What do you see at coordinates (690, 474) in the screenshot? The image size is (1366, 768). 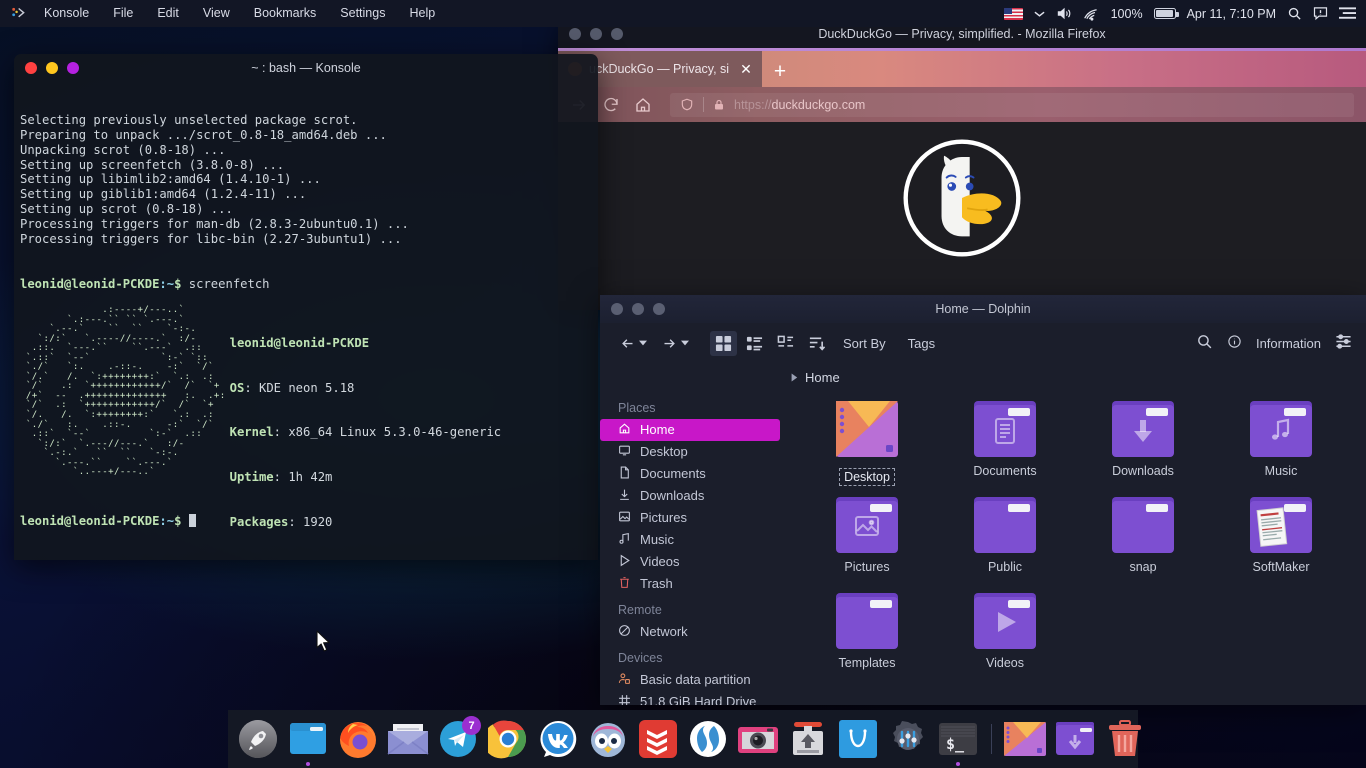 I see `sidebar-item-documents: Documents` at bounding box center [690, 474].